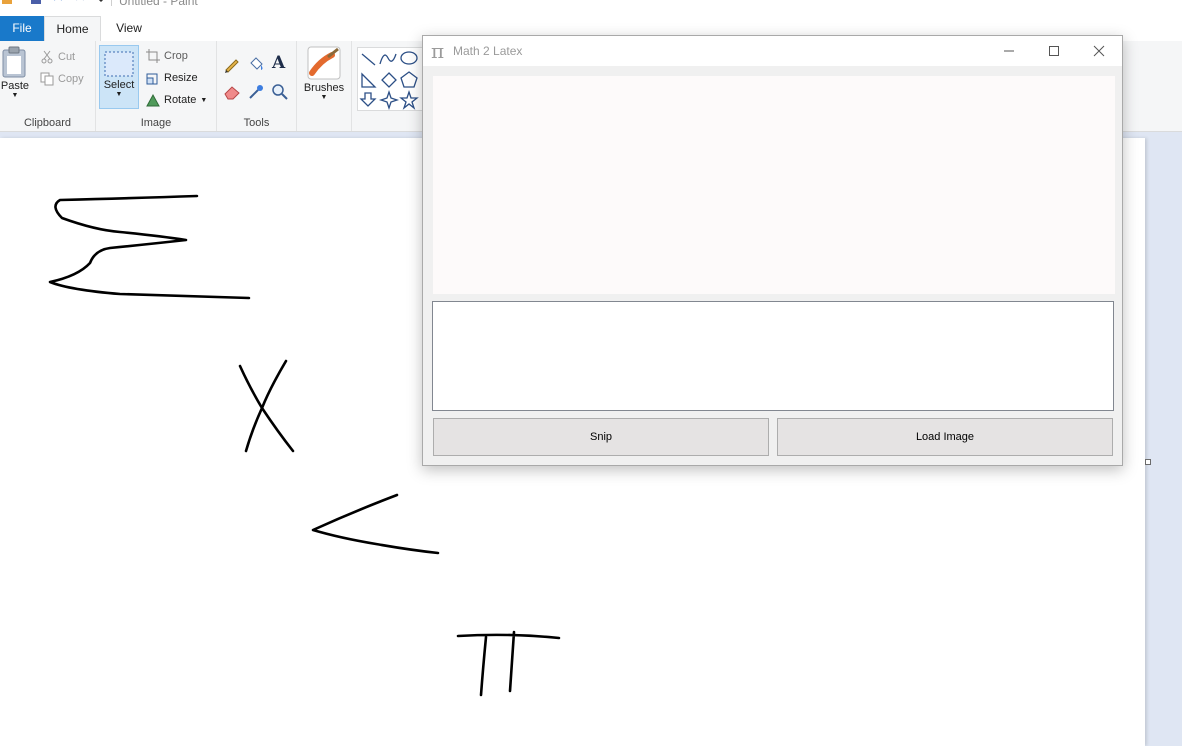 This screenshot has width=1182, height=746. Describe the element at coordinates (158, 4) in the screenshot. I see `window-title: Untitled - Paint` at that location.